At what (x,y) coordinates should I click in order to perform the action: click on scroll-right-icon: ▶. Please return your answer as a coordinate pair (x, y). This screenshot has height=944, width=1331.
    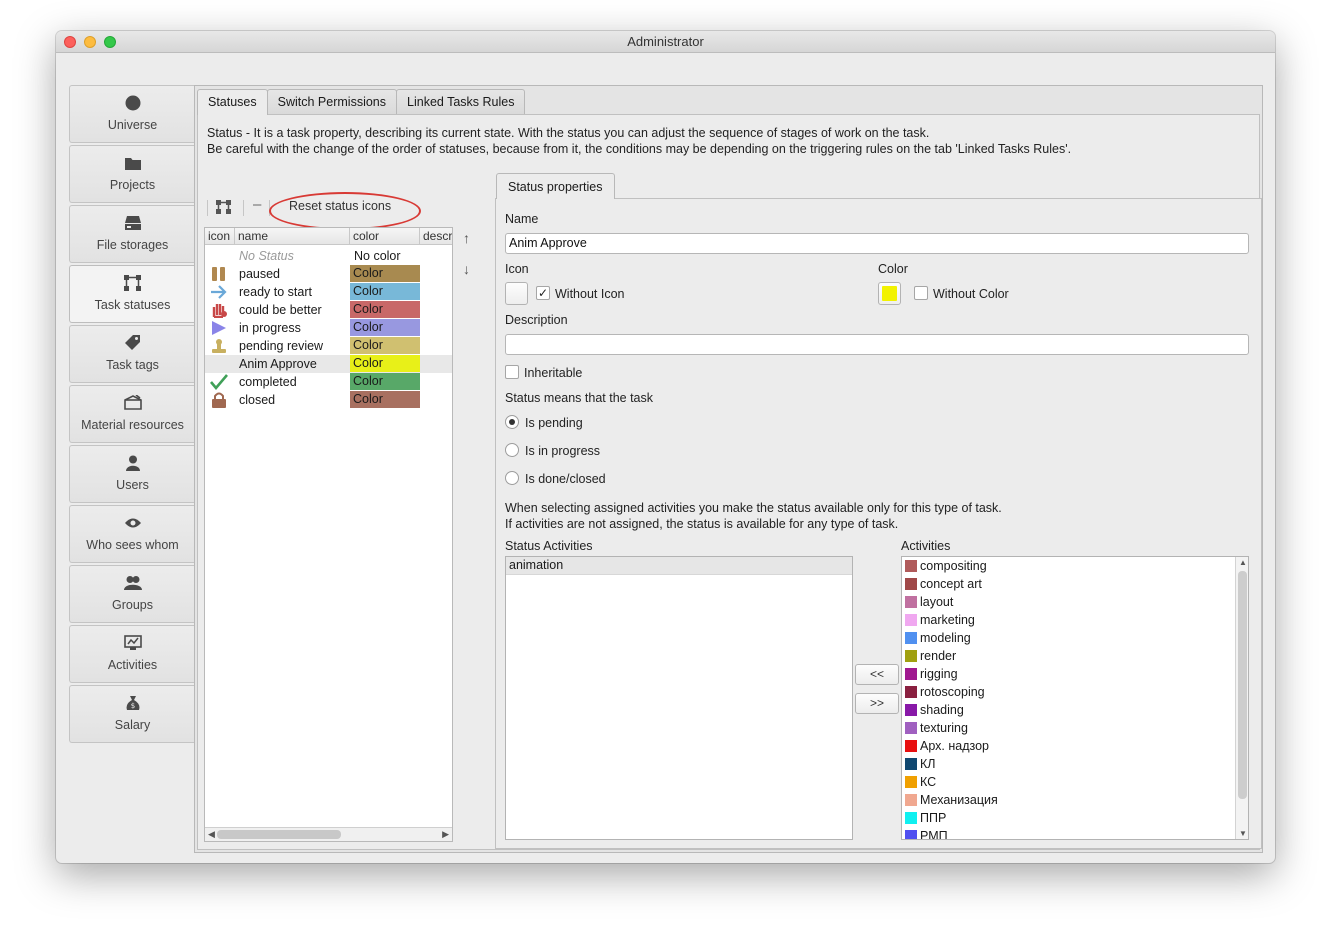
    Looking at the image, I should click on (445, 834).